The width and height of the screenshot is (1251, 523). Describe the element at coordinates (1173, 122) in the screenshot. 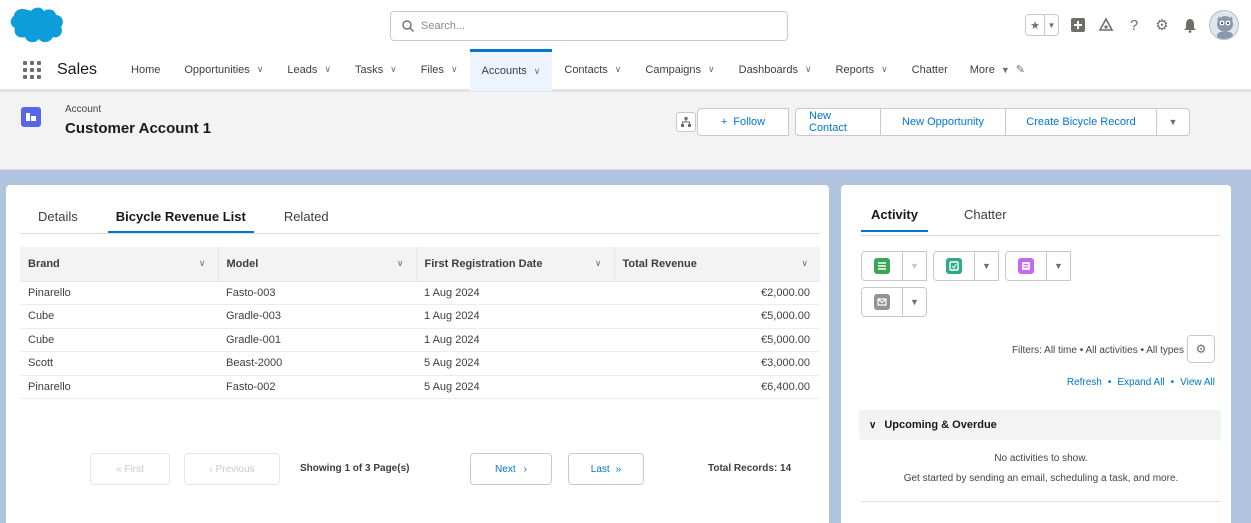

I see `more-actions-dropdown: ▼` at that location.